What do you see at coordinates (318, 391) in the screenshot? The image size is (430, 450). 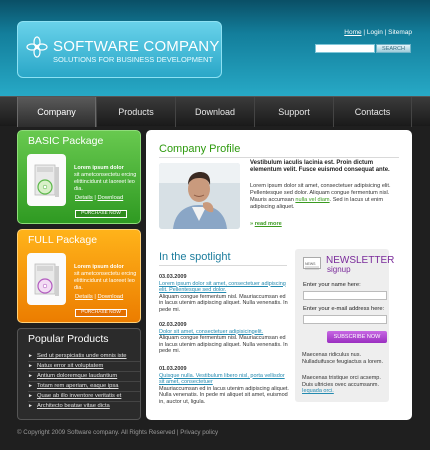 I see `newsletter-link: Iequada orci.` at bounding box center [318, 391].